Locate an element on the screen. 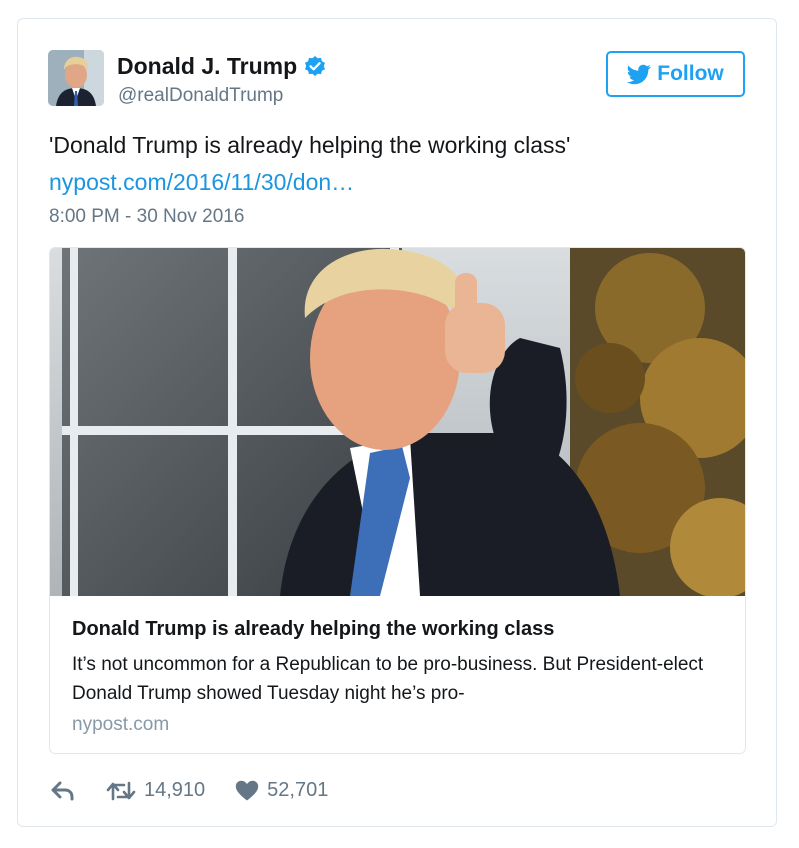  card-domain: nypost.com is located at coordinates (121, 724).